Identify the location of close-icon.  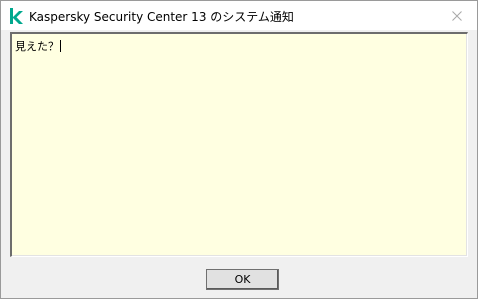
(457, 15).